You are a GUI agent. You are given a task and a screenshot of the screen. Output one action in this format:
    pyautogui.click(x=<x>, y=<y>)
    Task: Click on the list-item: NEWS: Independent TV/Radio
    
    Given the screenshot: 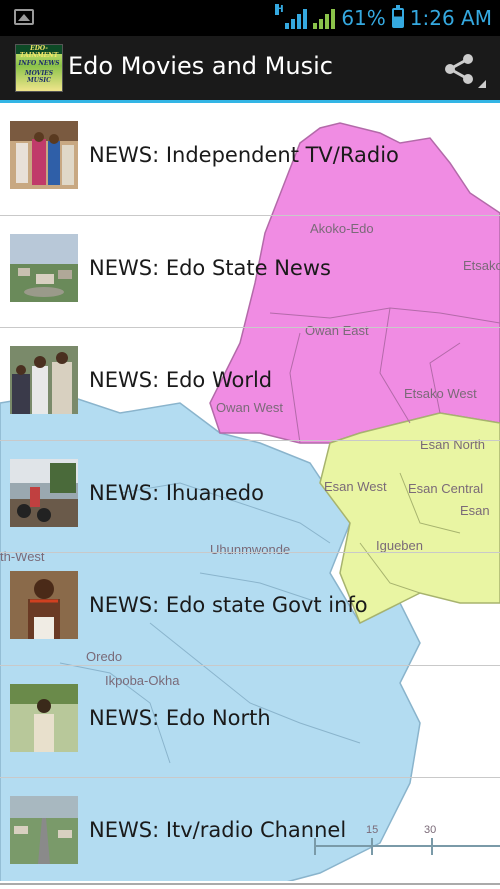 What is the action you would take?
    pyautogui.click(x=250, y=159)
    